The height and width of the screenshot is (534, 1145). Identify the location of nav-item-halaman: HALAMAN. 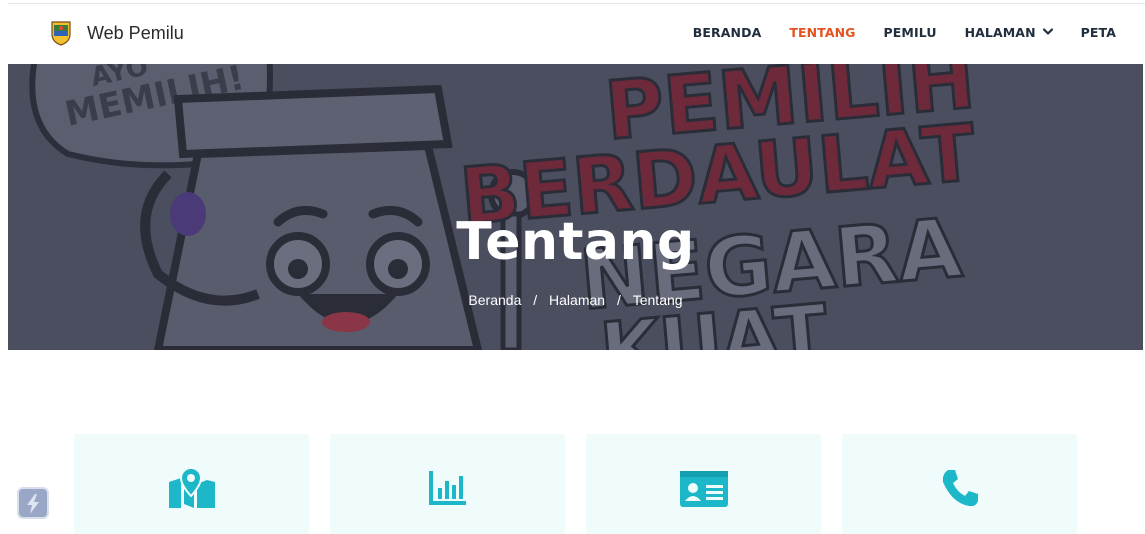
(1009, 32).